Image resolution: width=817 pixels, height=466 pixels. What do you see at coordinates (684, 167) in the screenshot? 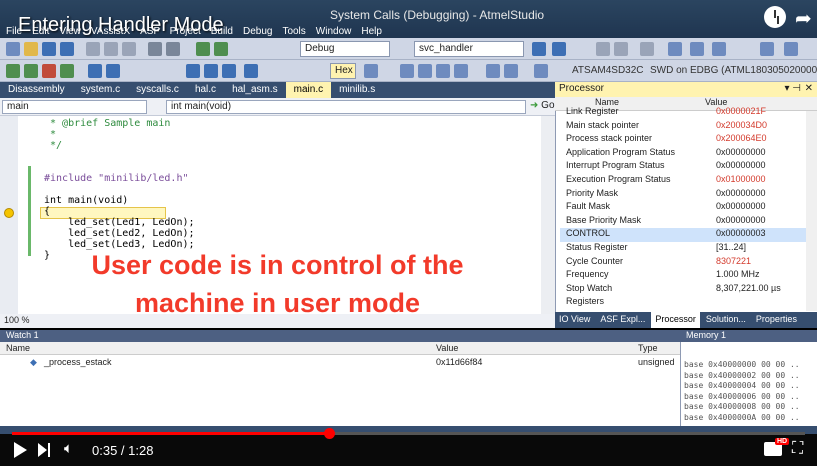
I see `register-row: Interrupt Program Status 0x00000000` at bounding box center [684, 167].